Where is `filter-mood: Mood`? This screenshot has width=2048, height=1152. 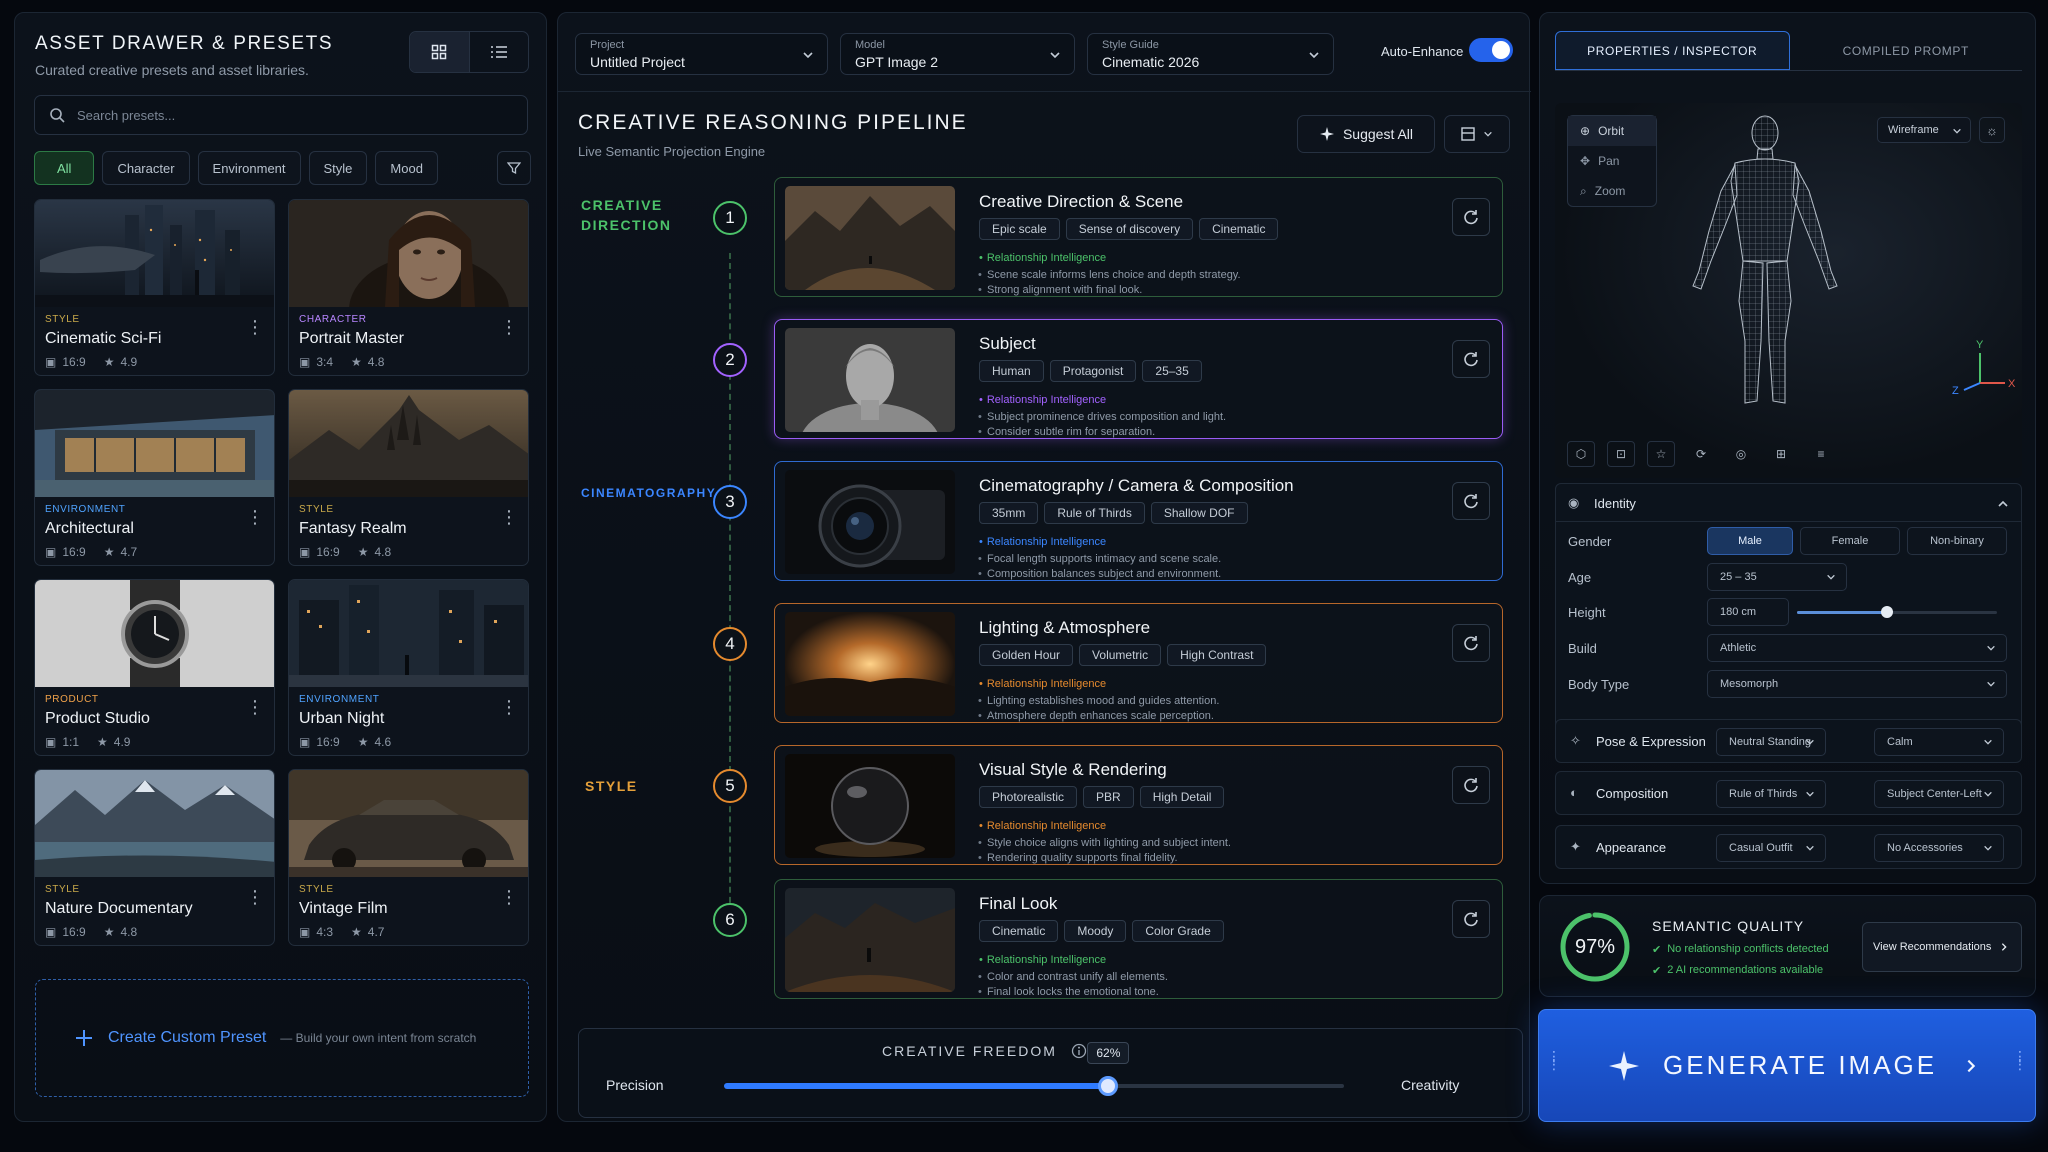
filter-mood: Mood is located at coordinates (406, 168).